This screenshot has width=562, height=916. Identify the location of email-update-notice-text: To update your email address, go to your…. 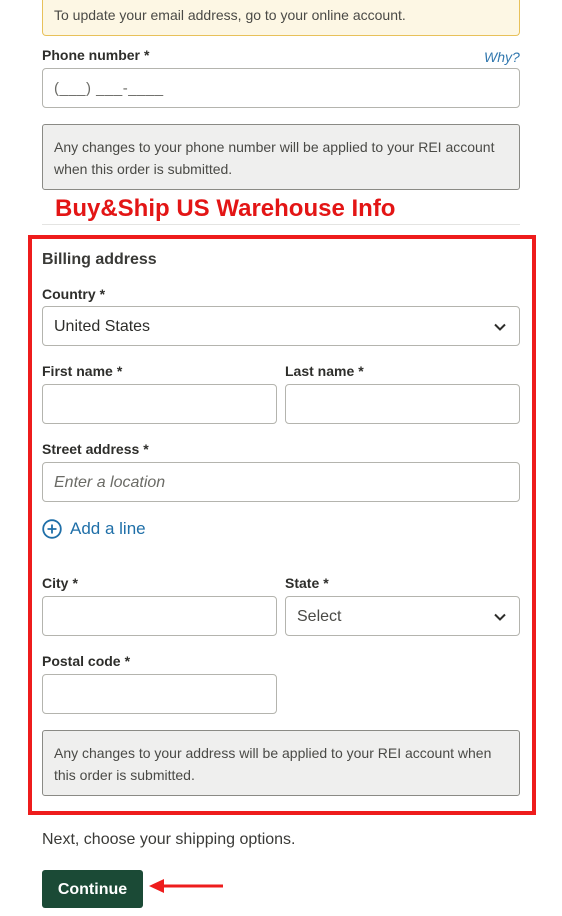
(230, 15).